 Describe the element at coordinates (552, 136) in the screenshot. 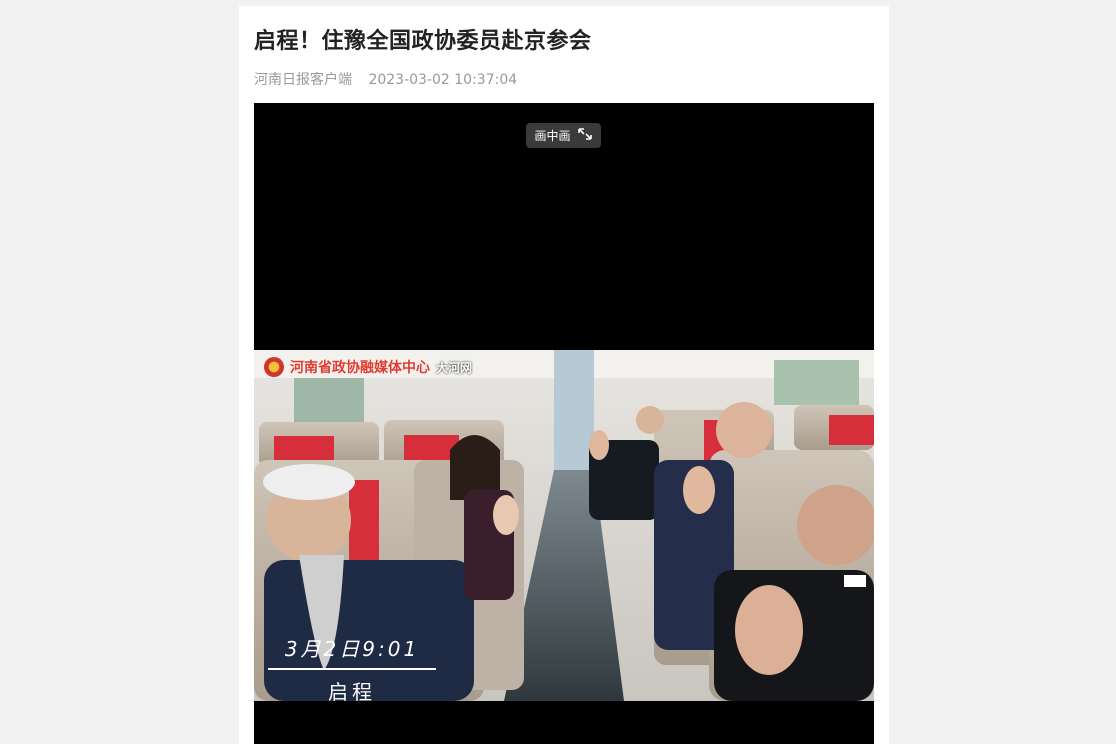

I see `pip-label: 画中画` at that location.